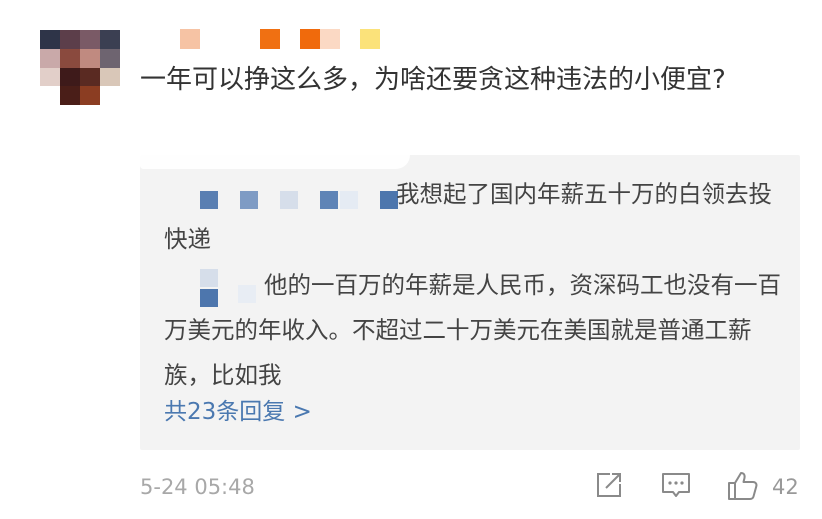 The image size is (822, 519). What do you see at coordinates (285, 39) in the screenshot?
I see `username-mosaic` at bounding box center [285, 39].